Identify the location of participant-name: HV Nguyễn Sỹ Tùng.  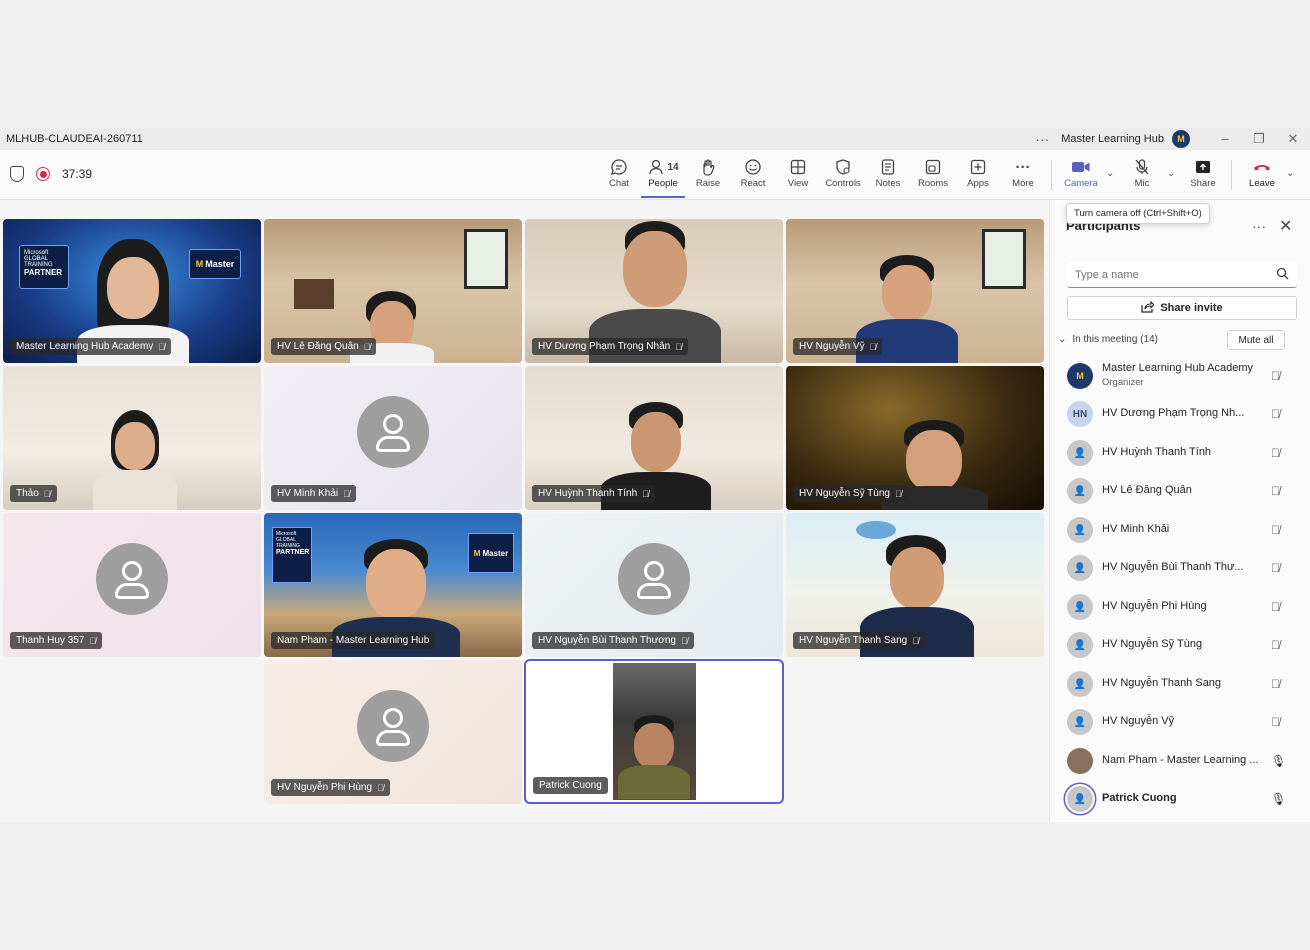
(1152, 644).